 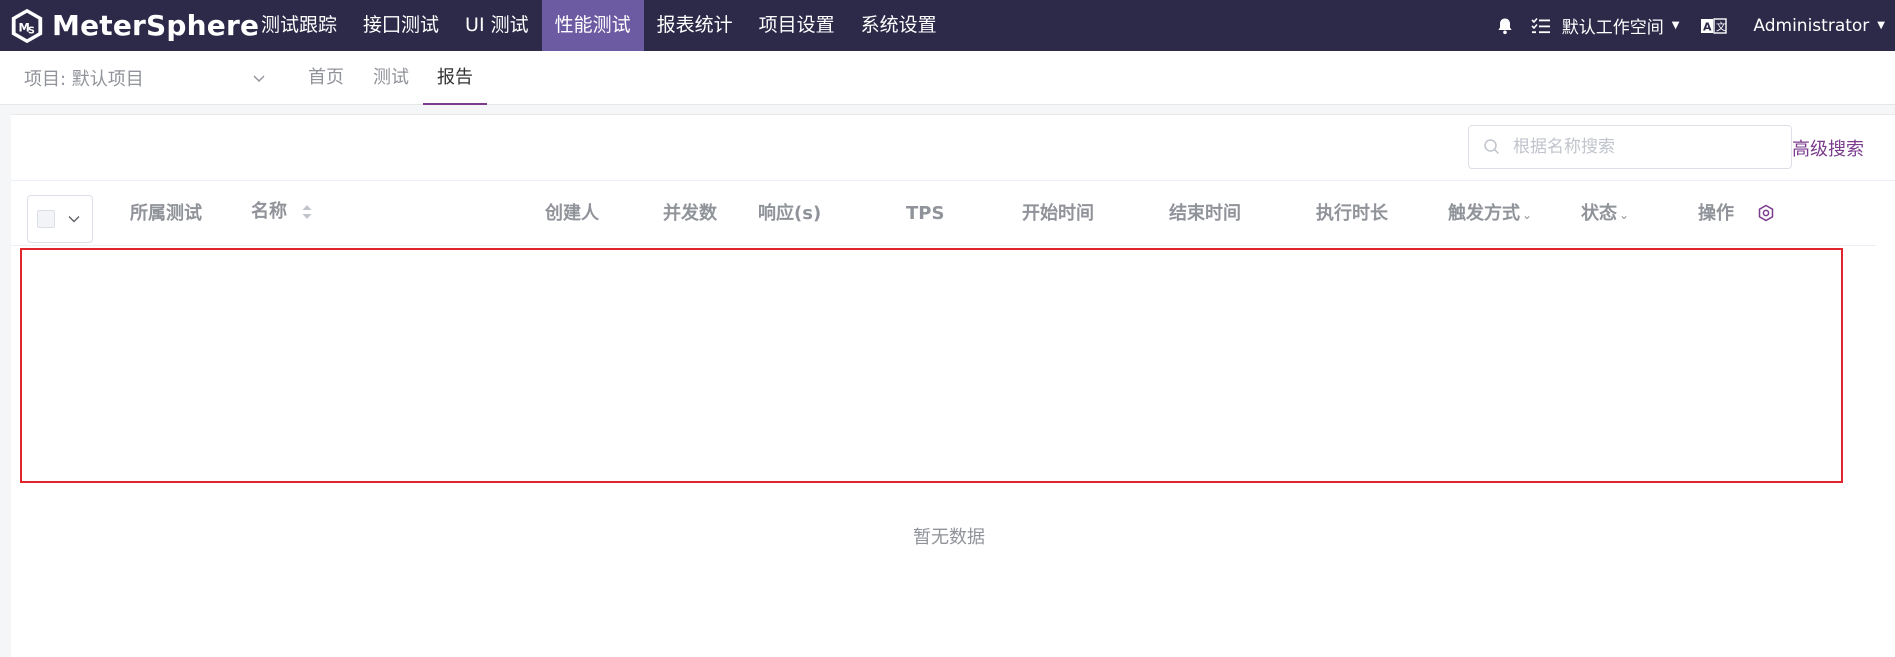 What do you see at coordinates (797, 25) in the screenshot?
I see `nav-item-project-settings: 项目设置` at bounding box center [797, 25].